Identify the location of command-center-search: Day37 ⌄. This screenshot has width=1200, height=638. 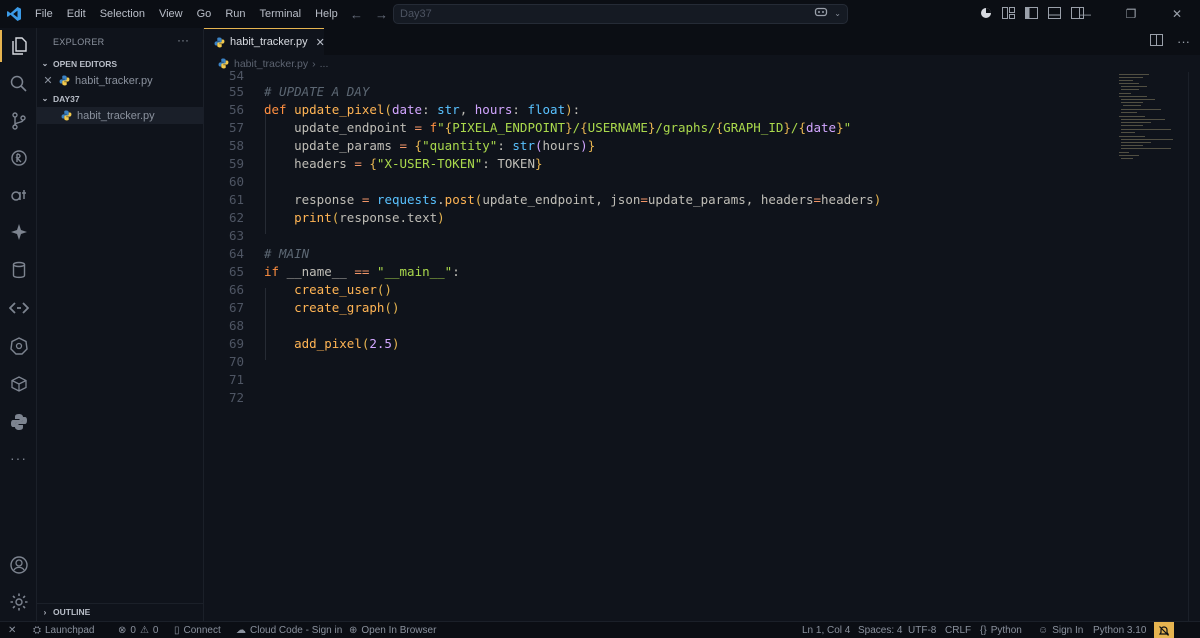
(620, 14).